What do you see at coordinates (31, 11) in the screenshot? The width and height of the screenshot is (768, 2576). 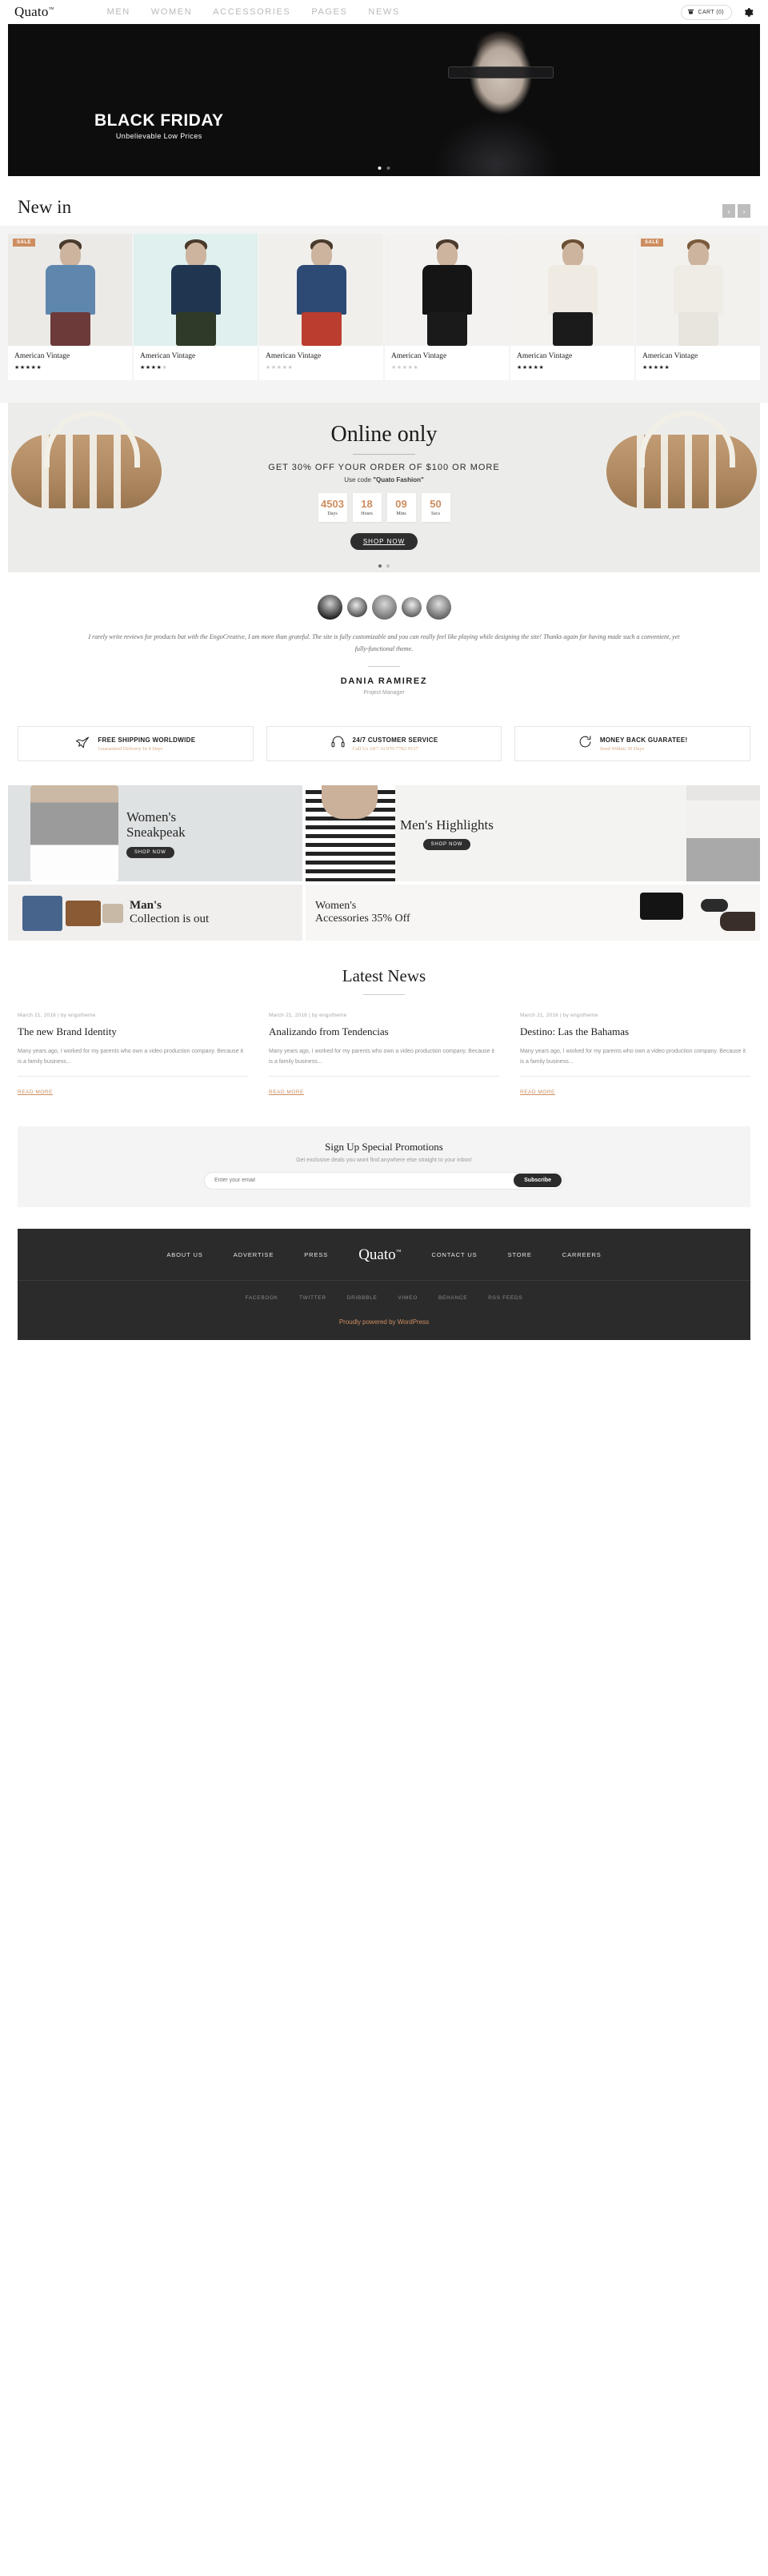 I see `site-logo-text: Quato` at bounding box center [31, 11].